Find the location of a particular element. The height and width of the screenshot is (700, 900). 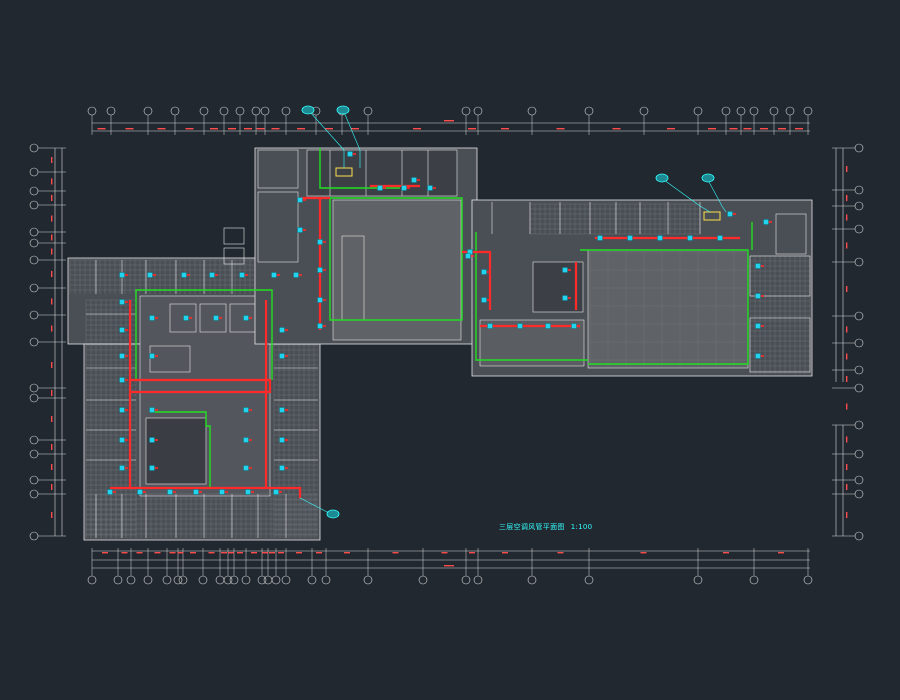

drawing-title-text: 三层空调风管平面图 is located at coordinates (532, 527).